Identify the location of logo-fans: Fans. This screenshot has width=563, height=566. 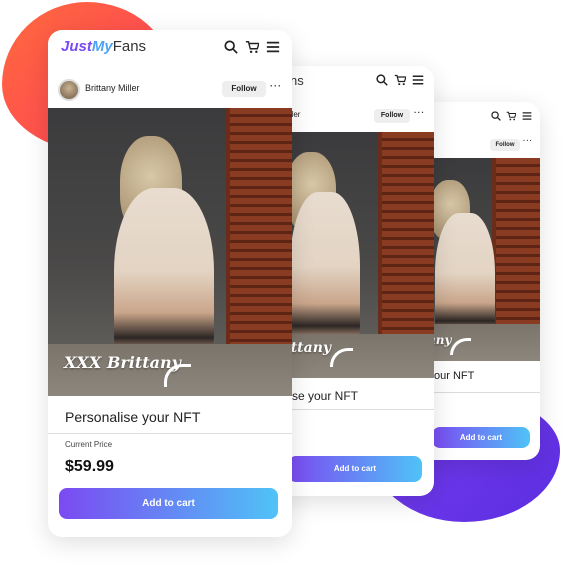
(129, 46).